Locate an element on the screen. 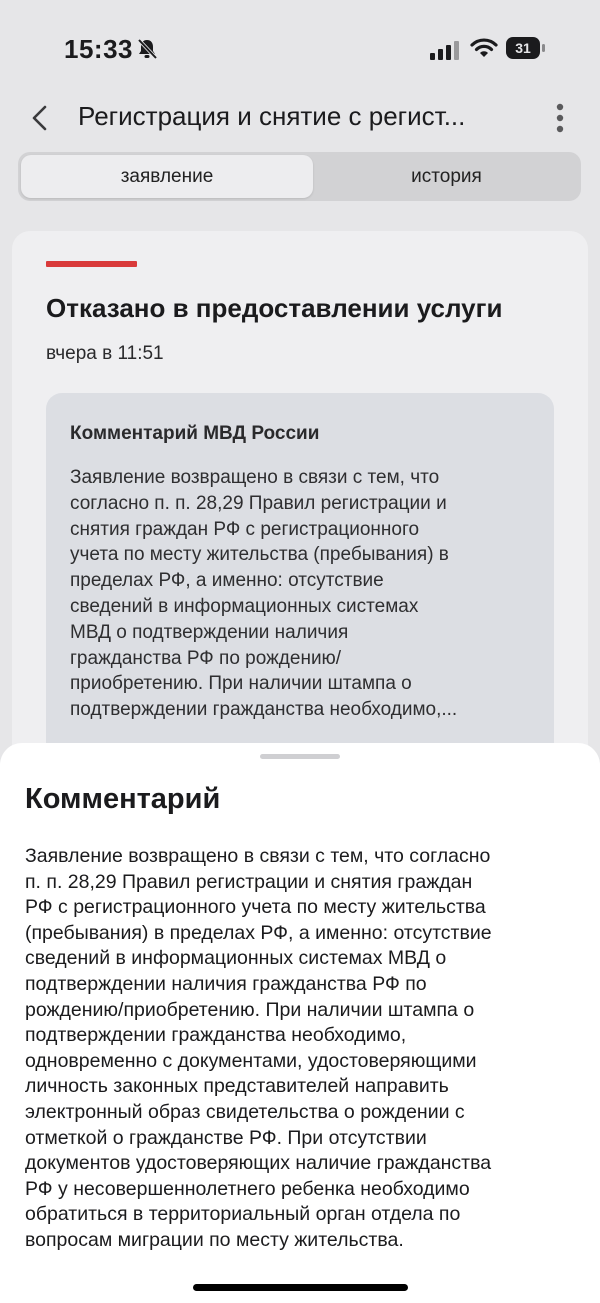  sheet-text-line: сведений в информационных системах МВД о is located at coordinates (236, 958).